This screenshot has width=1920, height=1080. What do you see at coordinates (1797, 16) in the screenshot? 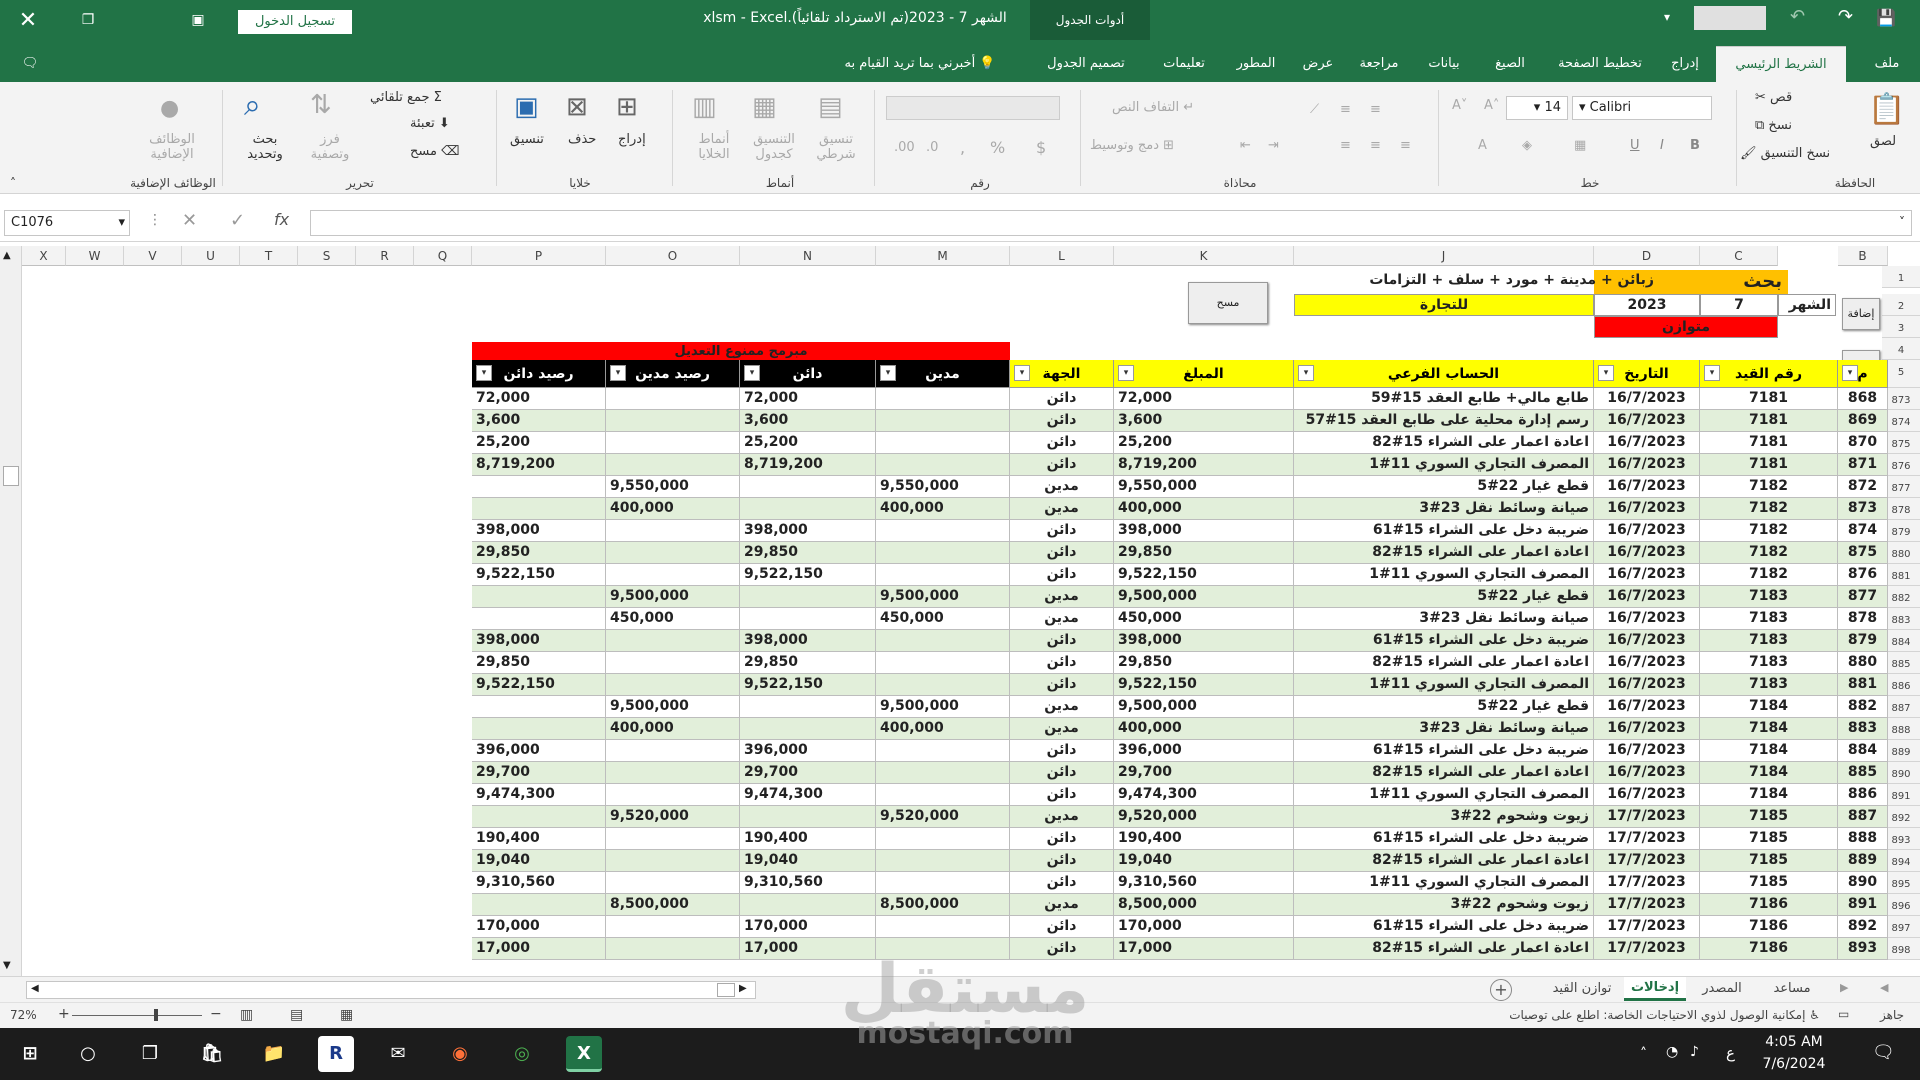
I see `undo-icon: ↶` at bounding box center [1797, 16].